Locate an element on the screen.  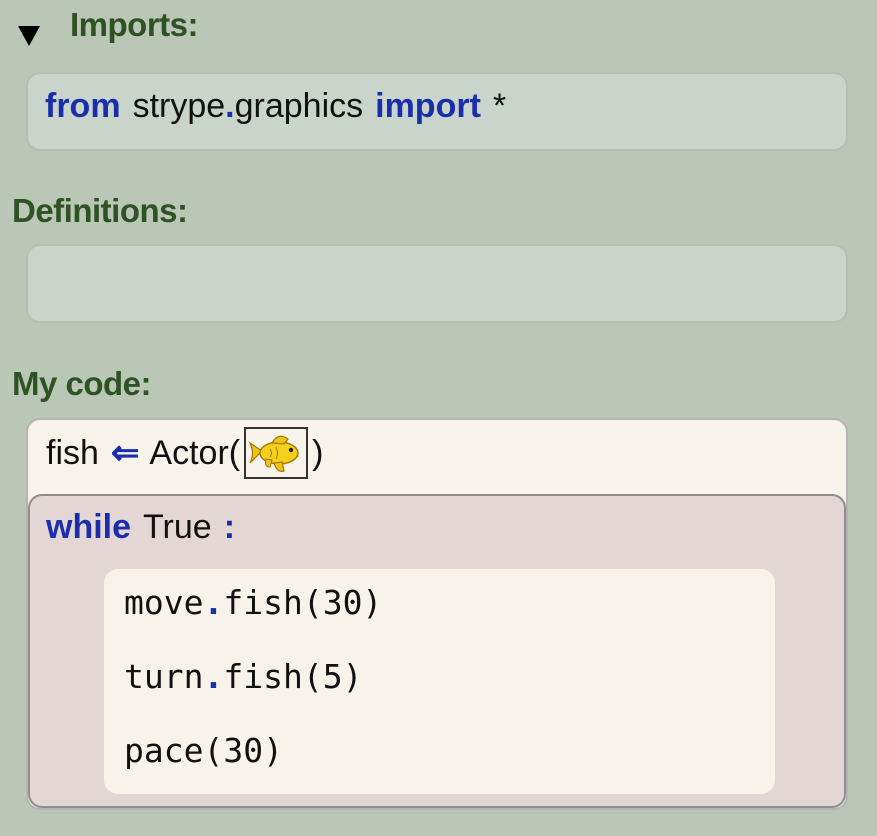
call-object: pace(30) is located at coordinates (203, 750).